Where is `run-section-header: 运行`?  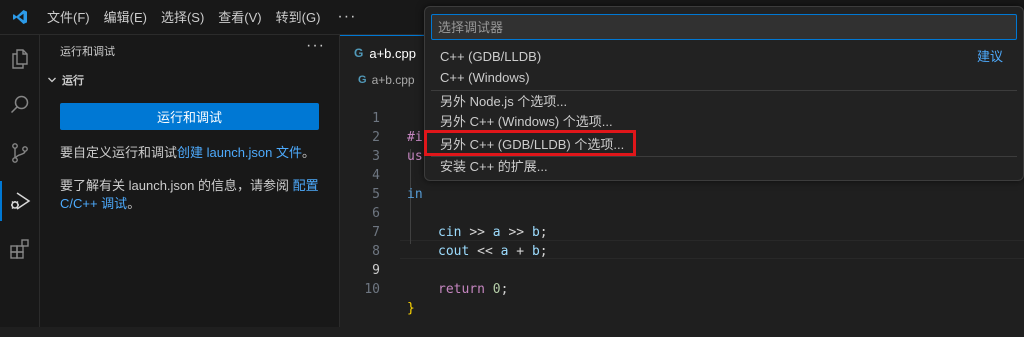 run-section-header: 运行 is located at coordinates (64, 80).